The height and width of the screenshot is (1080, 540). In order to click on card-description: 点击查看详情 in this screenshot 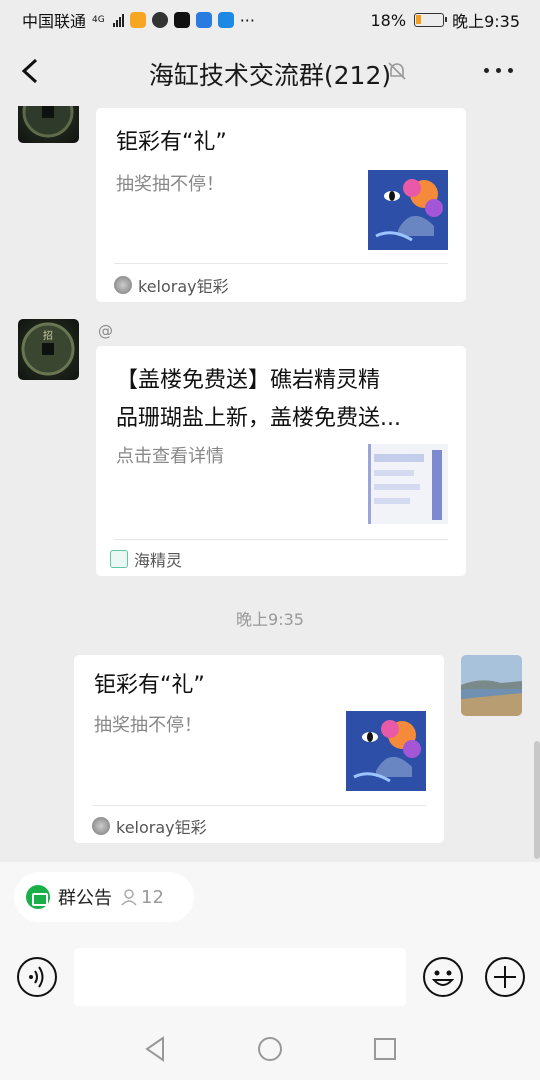, I will do `click(170, 456)`.